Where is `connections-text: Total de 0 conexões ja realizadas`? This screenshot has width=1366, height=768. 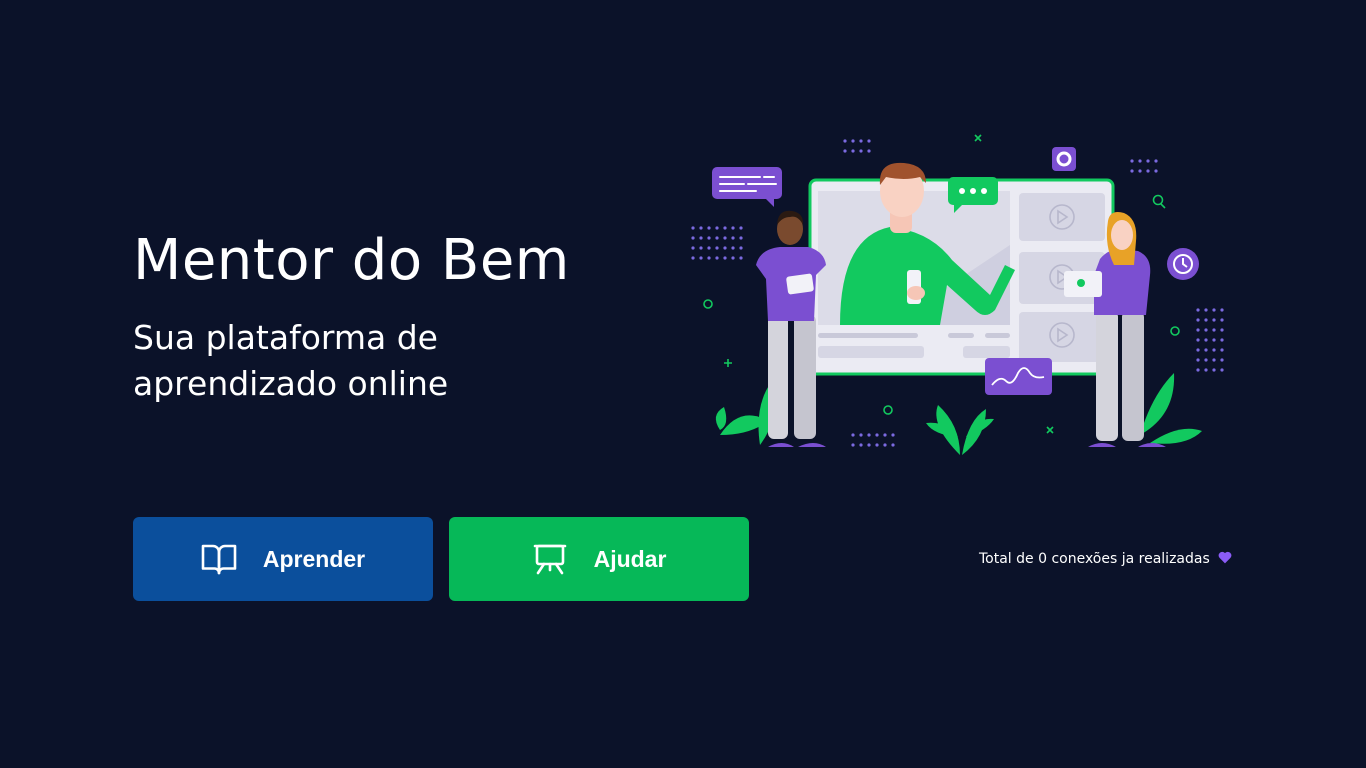
connections-text: Total de 0 conexões ja realizadas is located at coordinates (1094, 559).